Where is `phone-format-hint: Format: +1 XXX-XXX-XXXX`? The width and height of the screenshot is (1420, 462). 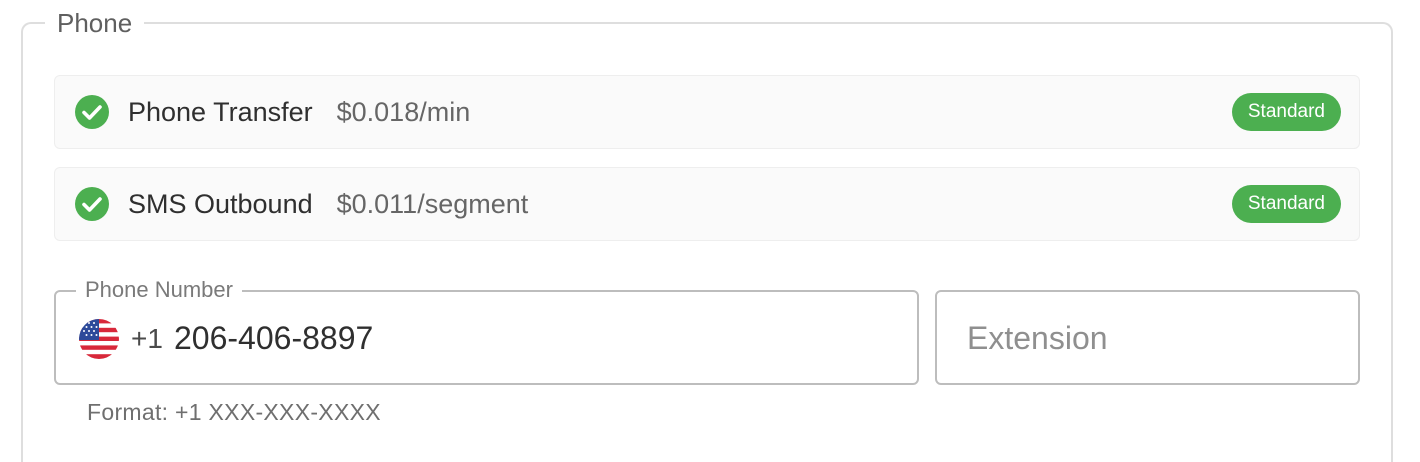 phone-format-hint: Format: +1 XXX-XXX-XXXX is located at coordinates (234, 412).